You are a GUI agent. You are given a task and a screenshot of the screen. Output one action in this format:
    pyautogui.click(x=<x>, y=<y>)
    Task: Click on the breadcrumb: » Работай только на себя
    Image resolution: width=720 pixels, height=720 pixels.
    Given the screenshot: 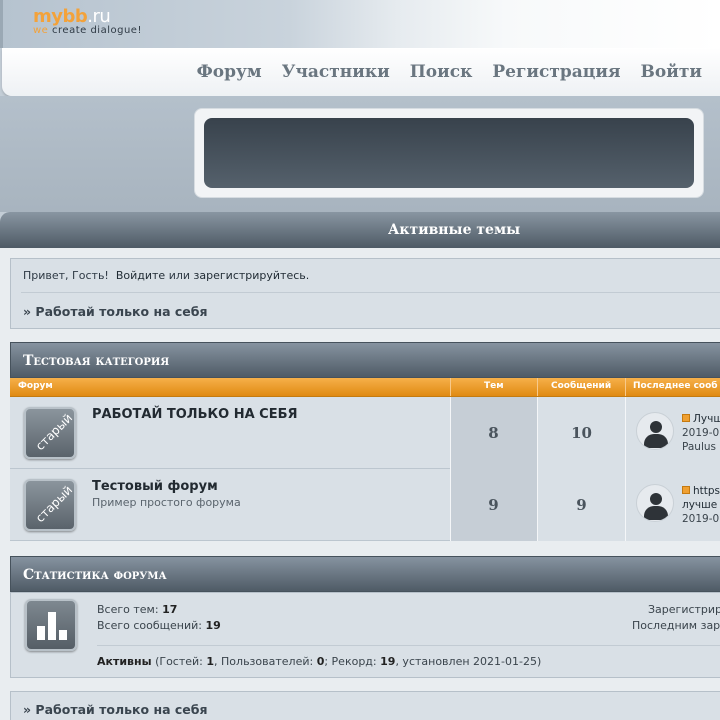 What is the action you would take?
    pyautogui.click(x=115, y=311)
    